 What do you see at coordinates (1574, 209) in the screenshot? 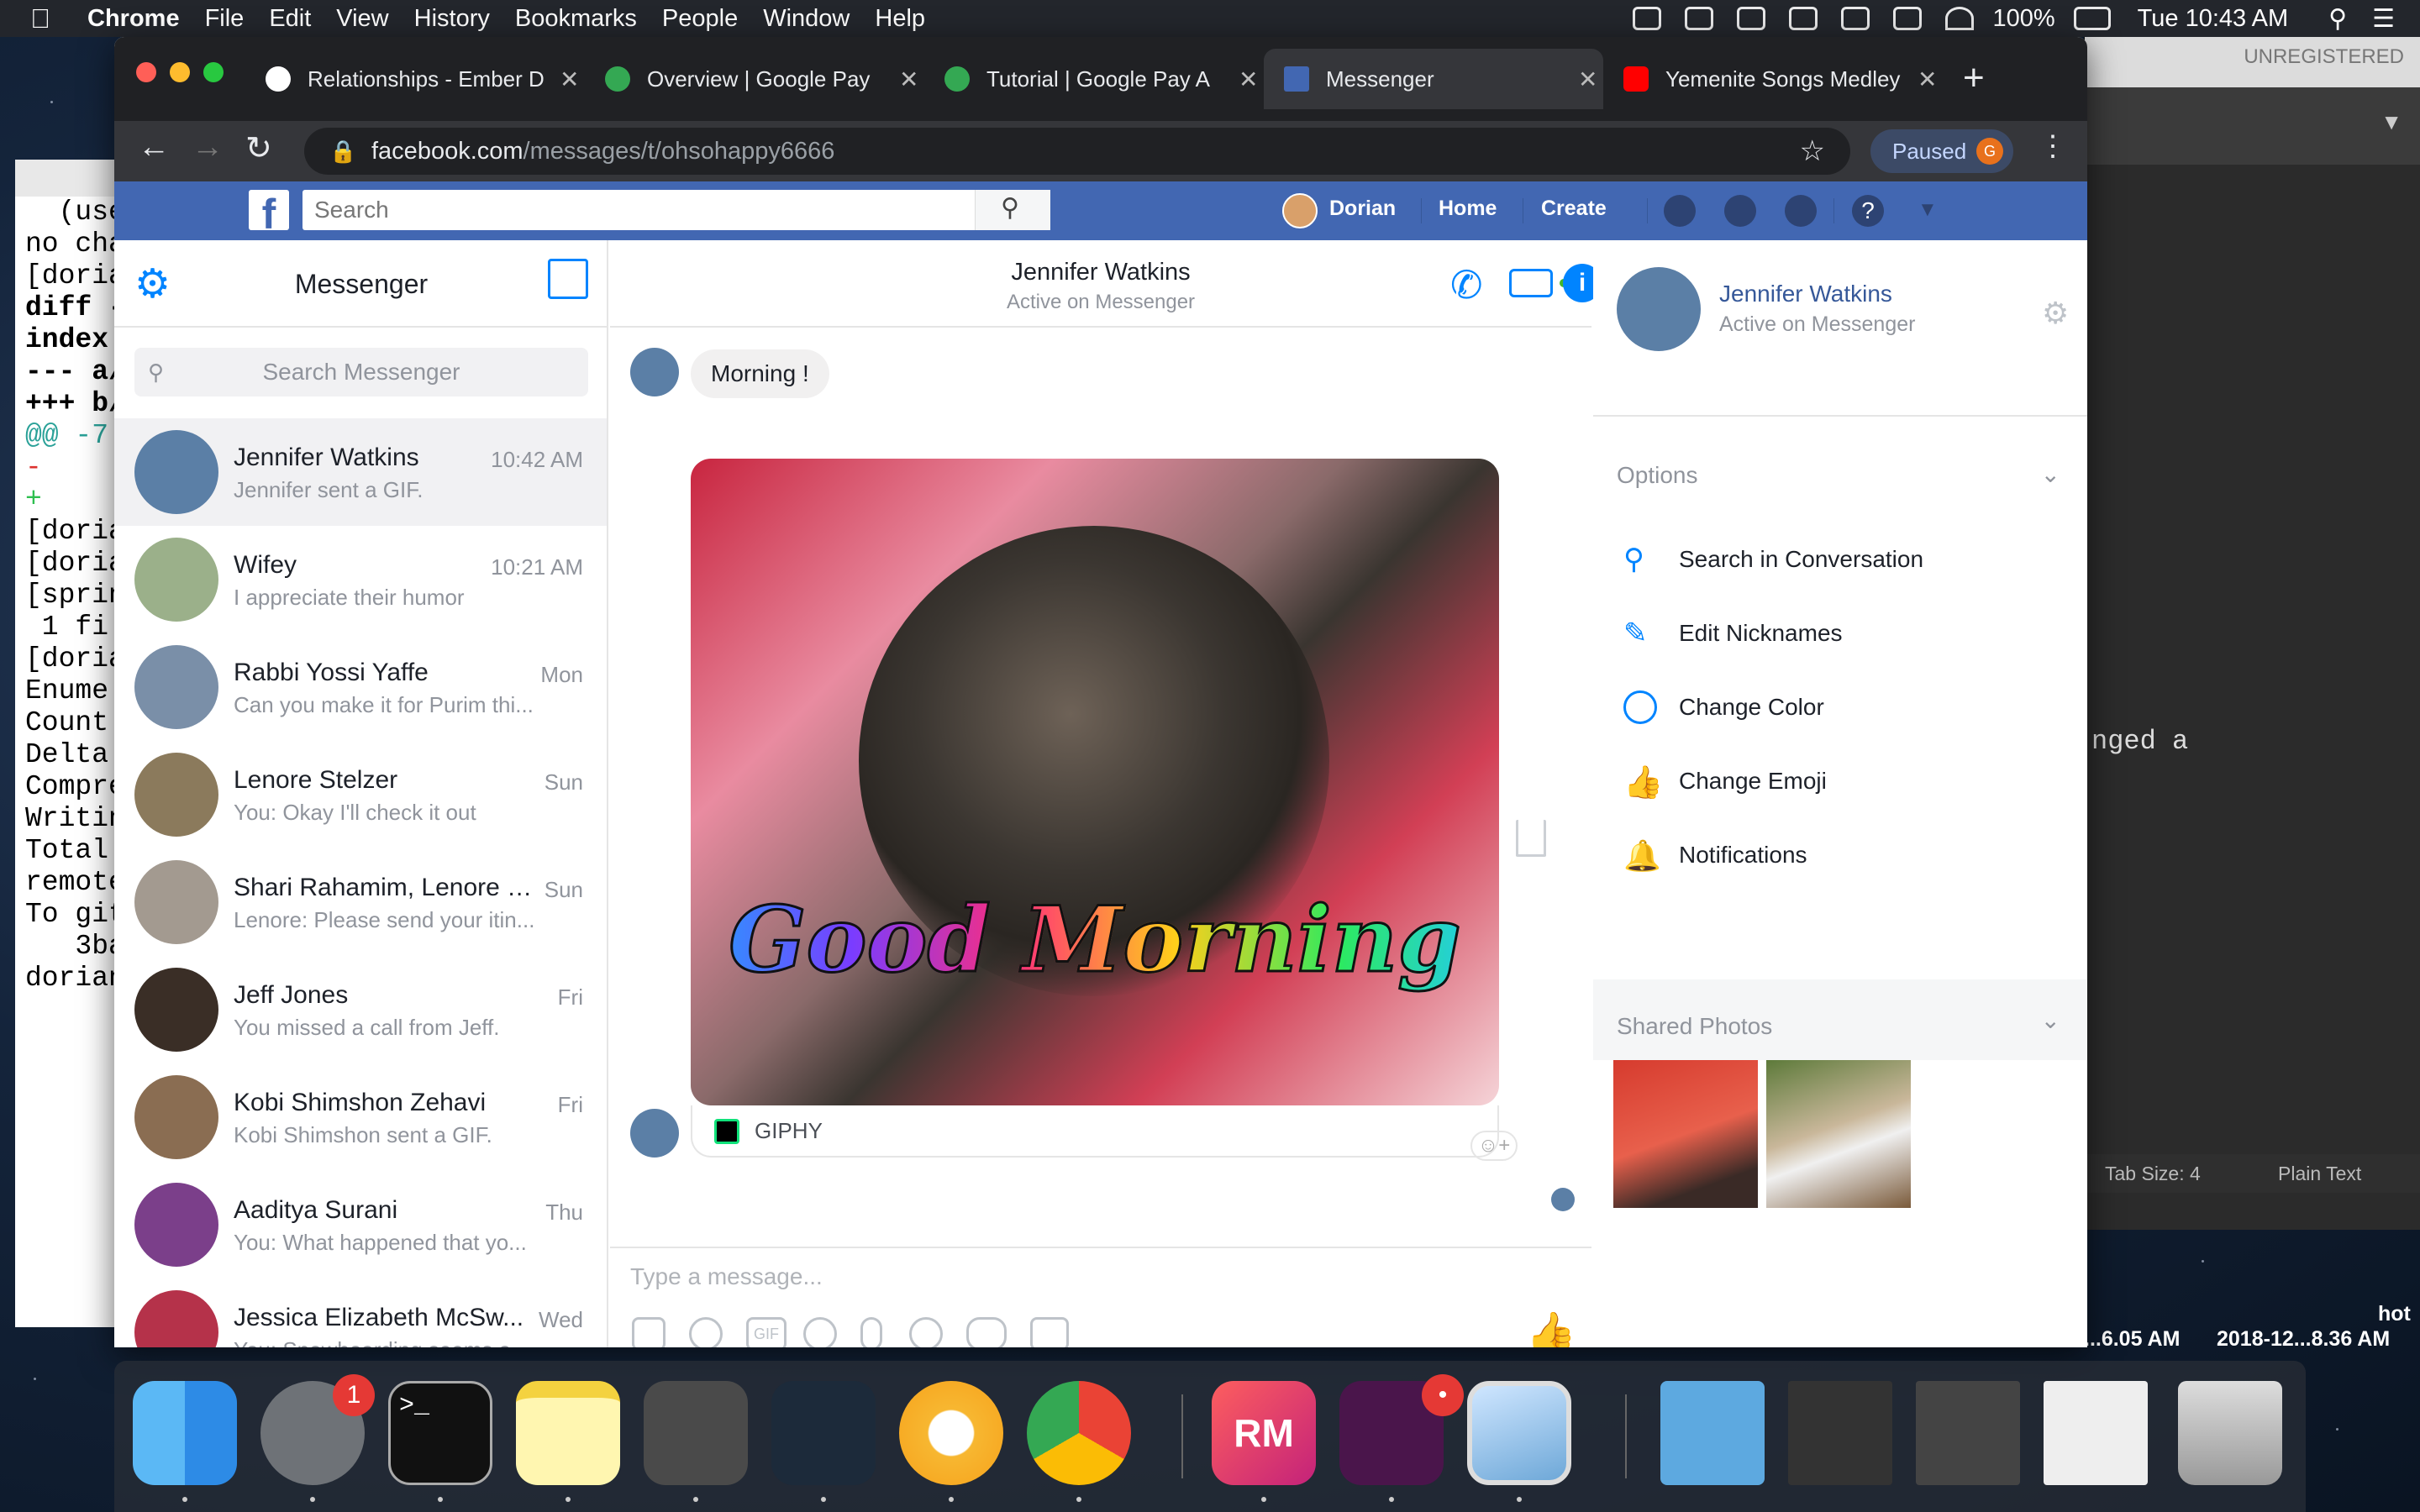
I see `create-link: Create` at bounding box center [1574, 209].